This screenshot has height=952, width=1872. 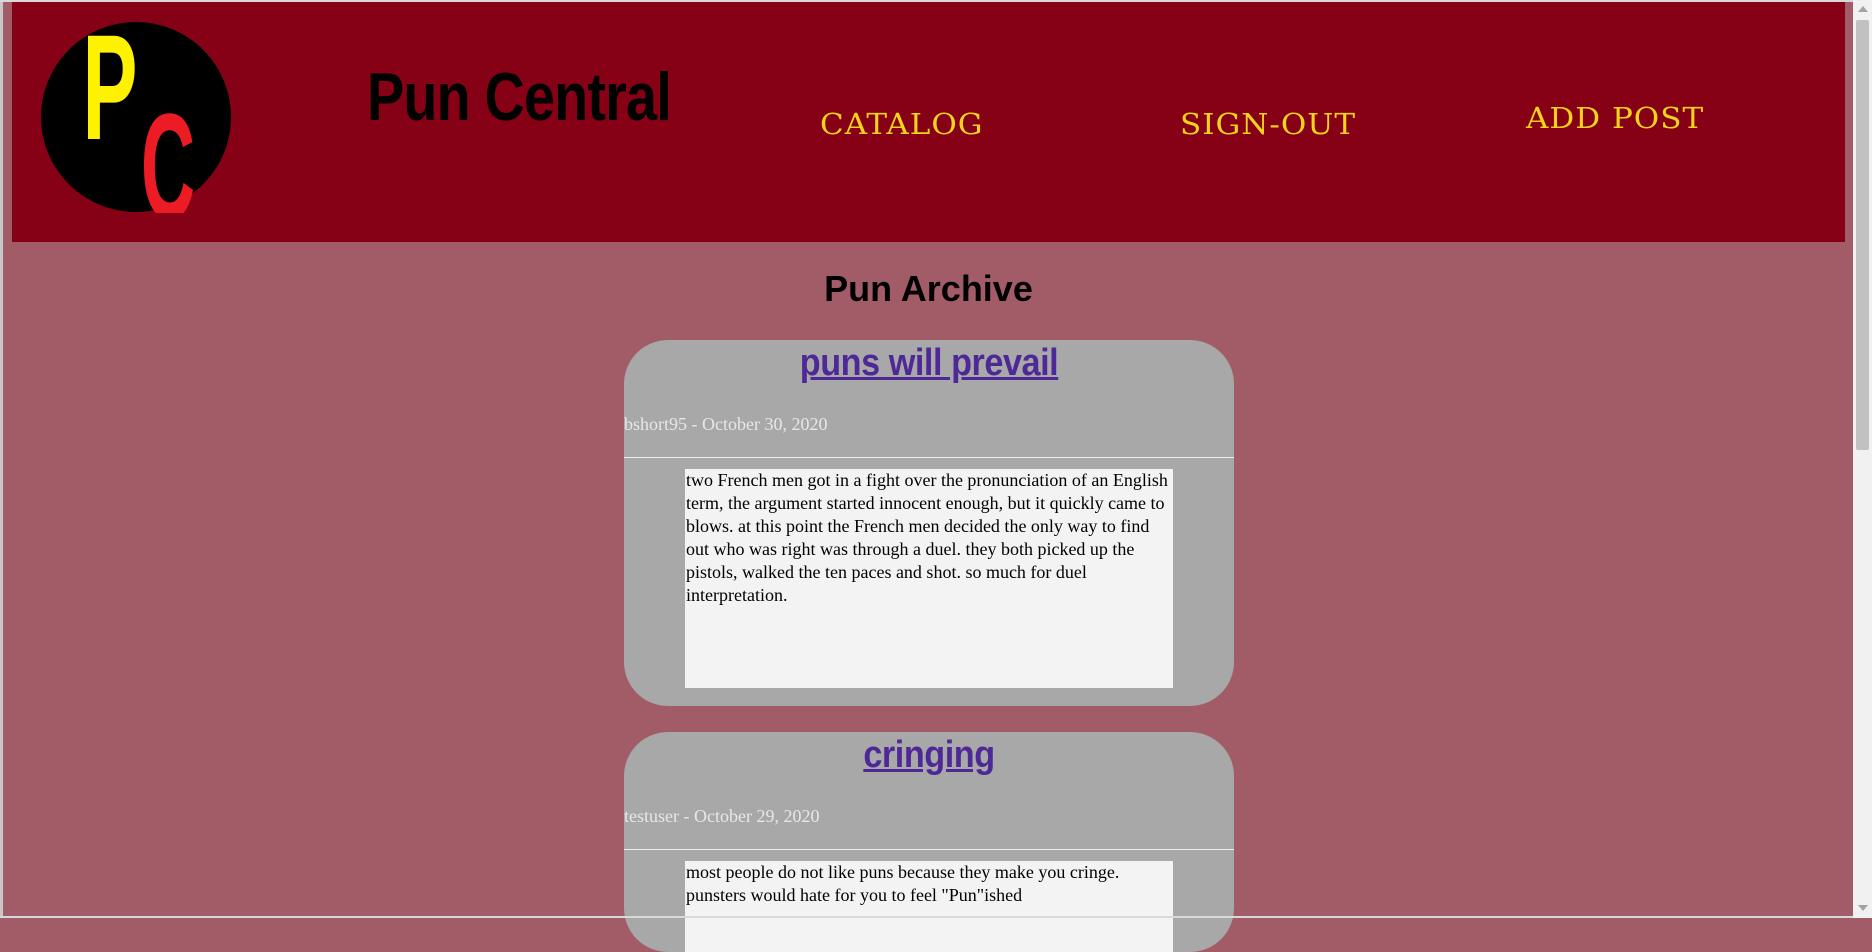 What do you see at coordinates (109, 96) in the screenshot?
I see `logo-letter-p: P` at bounding box center [109, 96].